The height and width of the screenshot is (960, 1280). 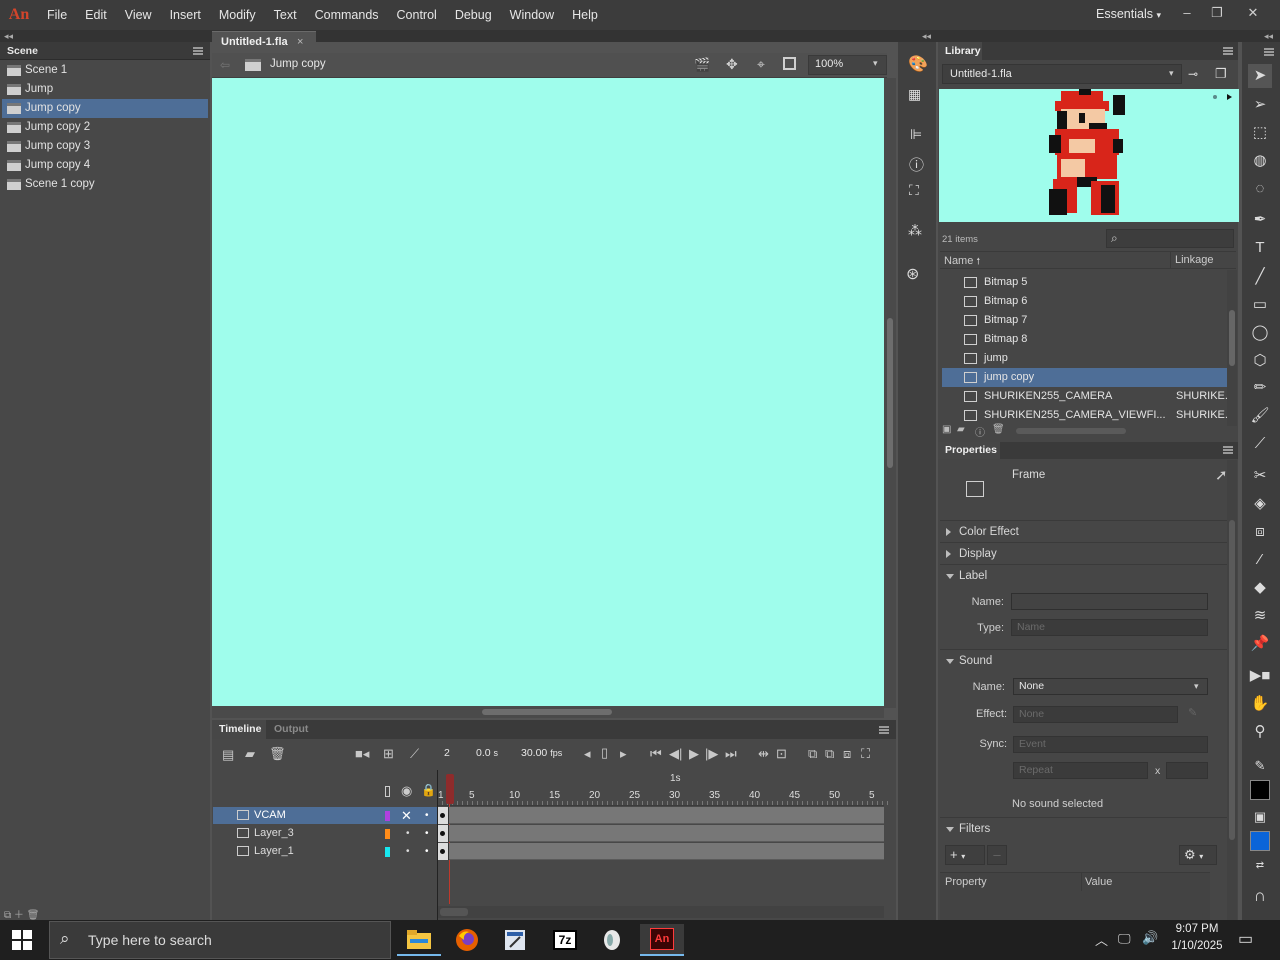 I want to click on eyedropper-tool-icon: ⁄, so click(x=1260, y=560).